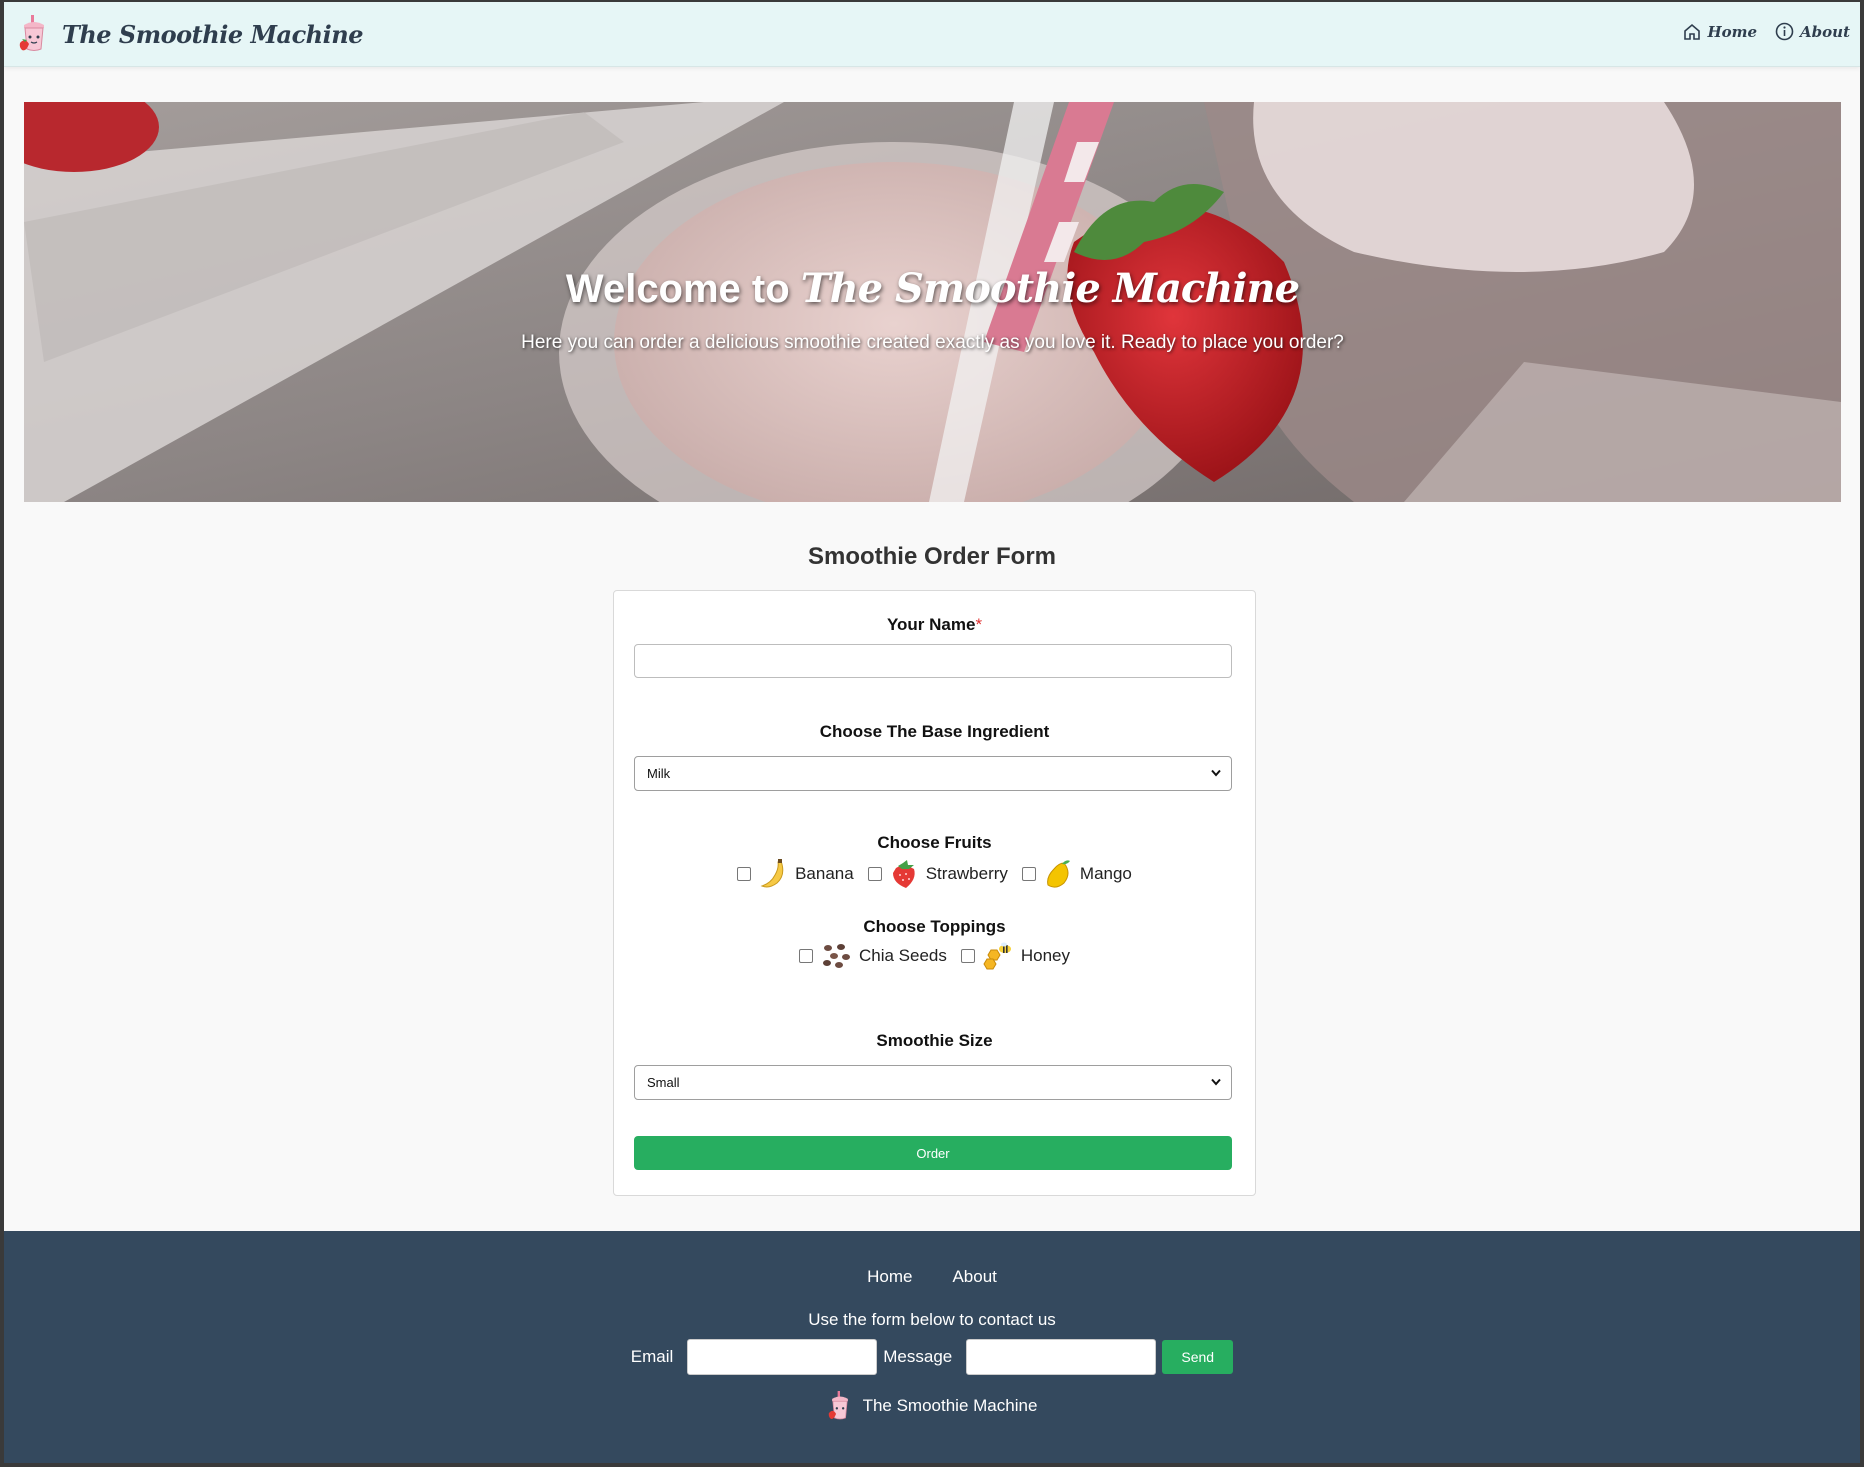  I want to click on brand: The Smoothie Machine, so click(190, 34).